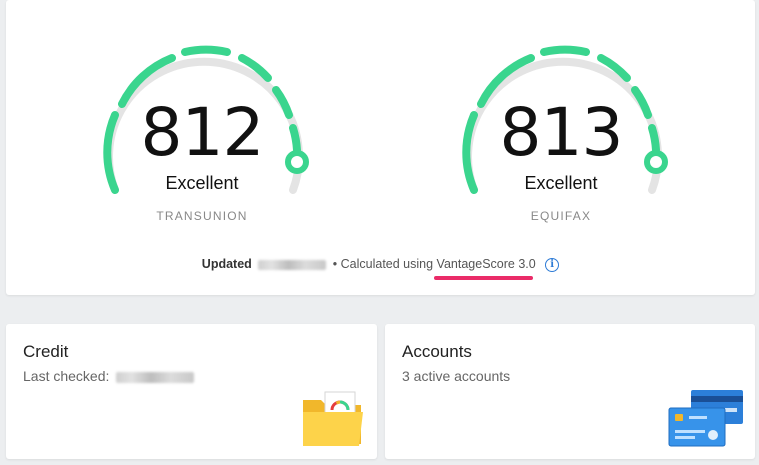 Image resolution: width=759 pixels, height=465 pixels. Describe the element at coordinates (46, 351) in the screenshot. I see `credit-tile-title: Credit` at that location.